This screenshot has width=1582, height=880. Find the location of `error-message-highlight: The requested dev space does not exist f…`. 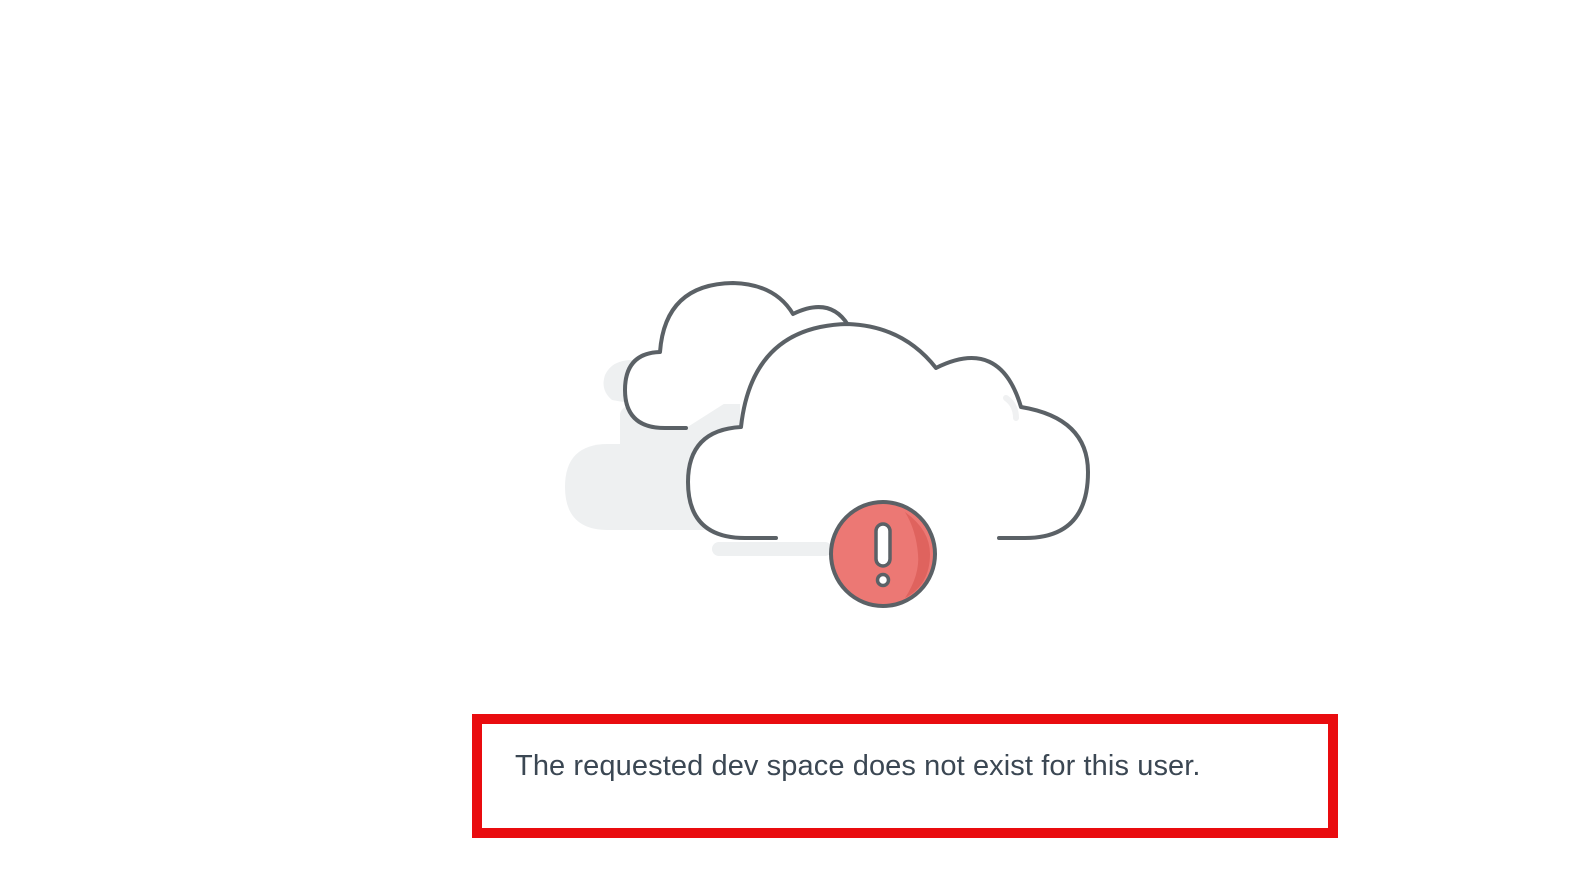

error-message-highlight: The requested dev space does not exist f… is located at coordinates (905, 776).